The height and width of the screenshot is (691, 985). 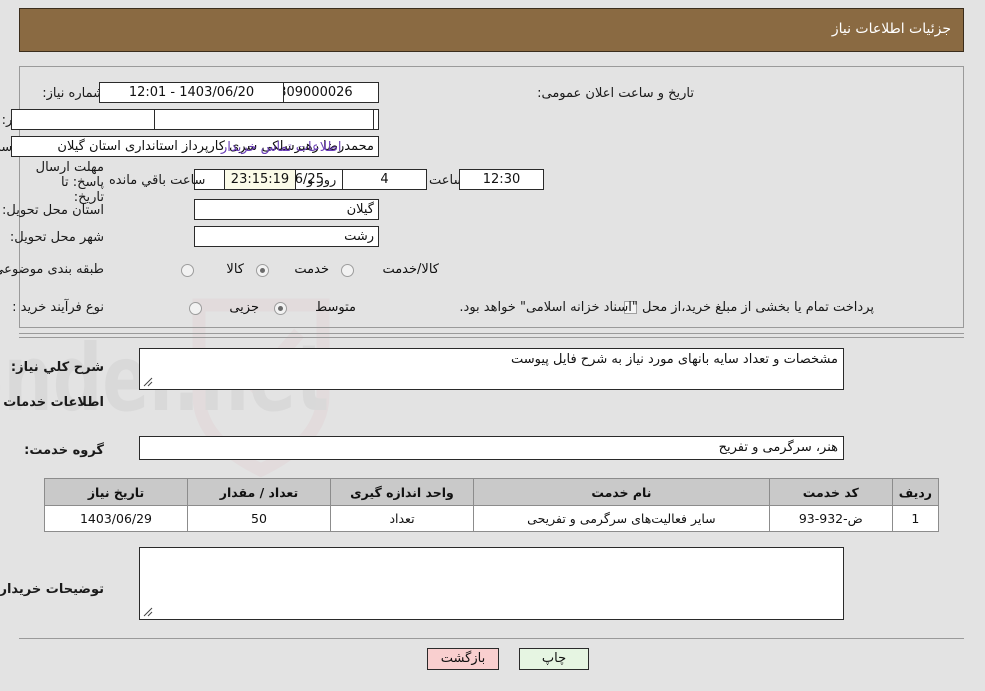 I want to click on delivery-city-label: شهر محل تحویل:, so click(x=57, y=237).